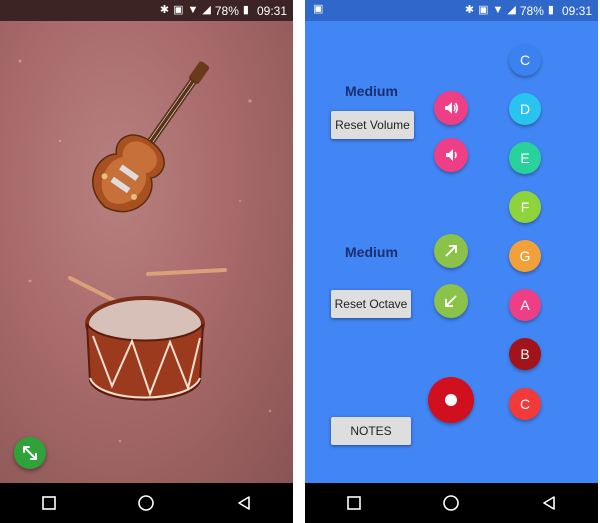 Image resolution: width=600 pixels, height=523 pixels. I want to click on octave-down-button, so click(451, 301).